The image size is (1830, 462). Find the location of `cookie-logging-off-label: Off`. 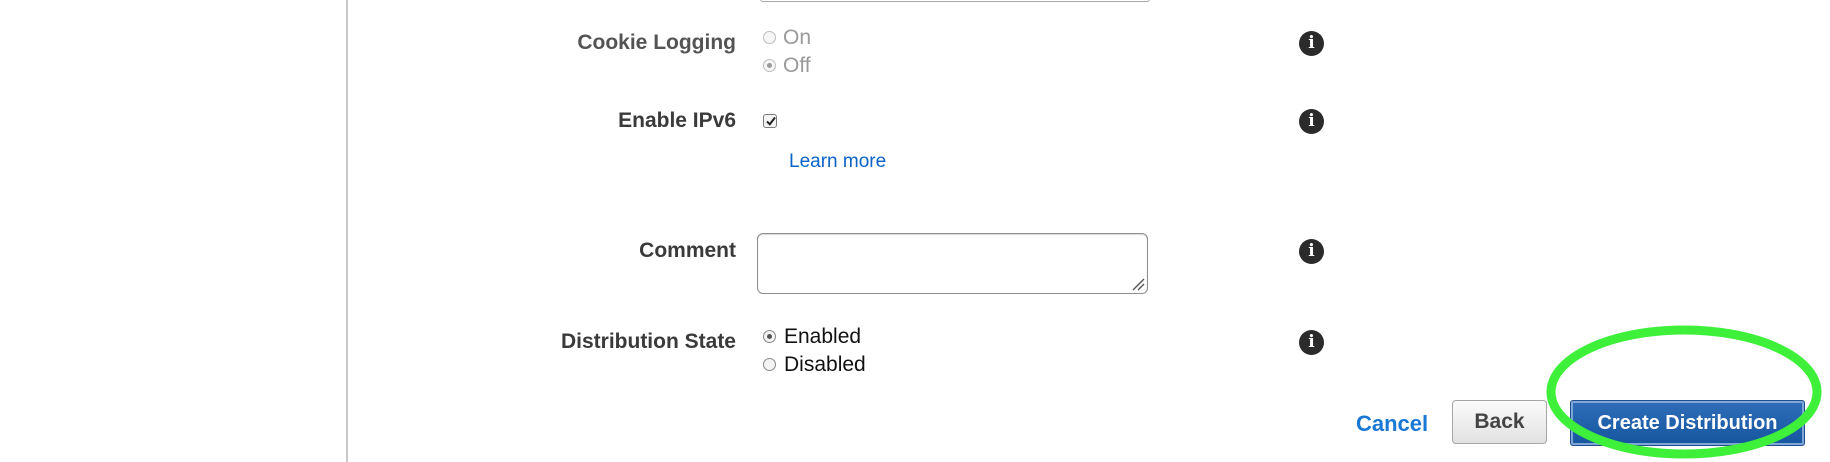

cookie-logging-off-label: Off is located at coordinates (797, 65).